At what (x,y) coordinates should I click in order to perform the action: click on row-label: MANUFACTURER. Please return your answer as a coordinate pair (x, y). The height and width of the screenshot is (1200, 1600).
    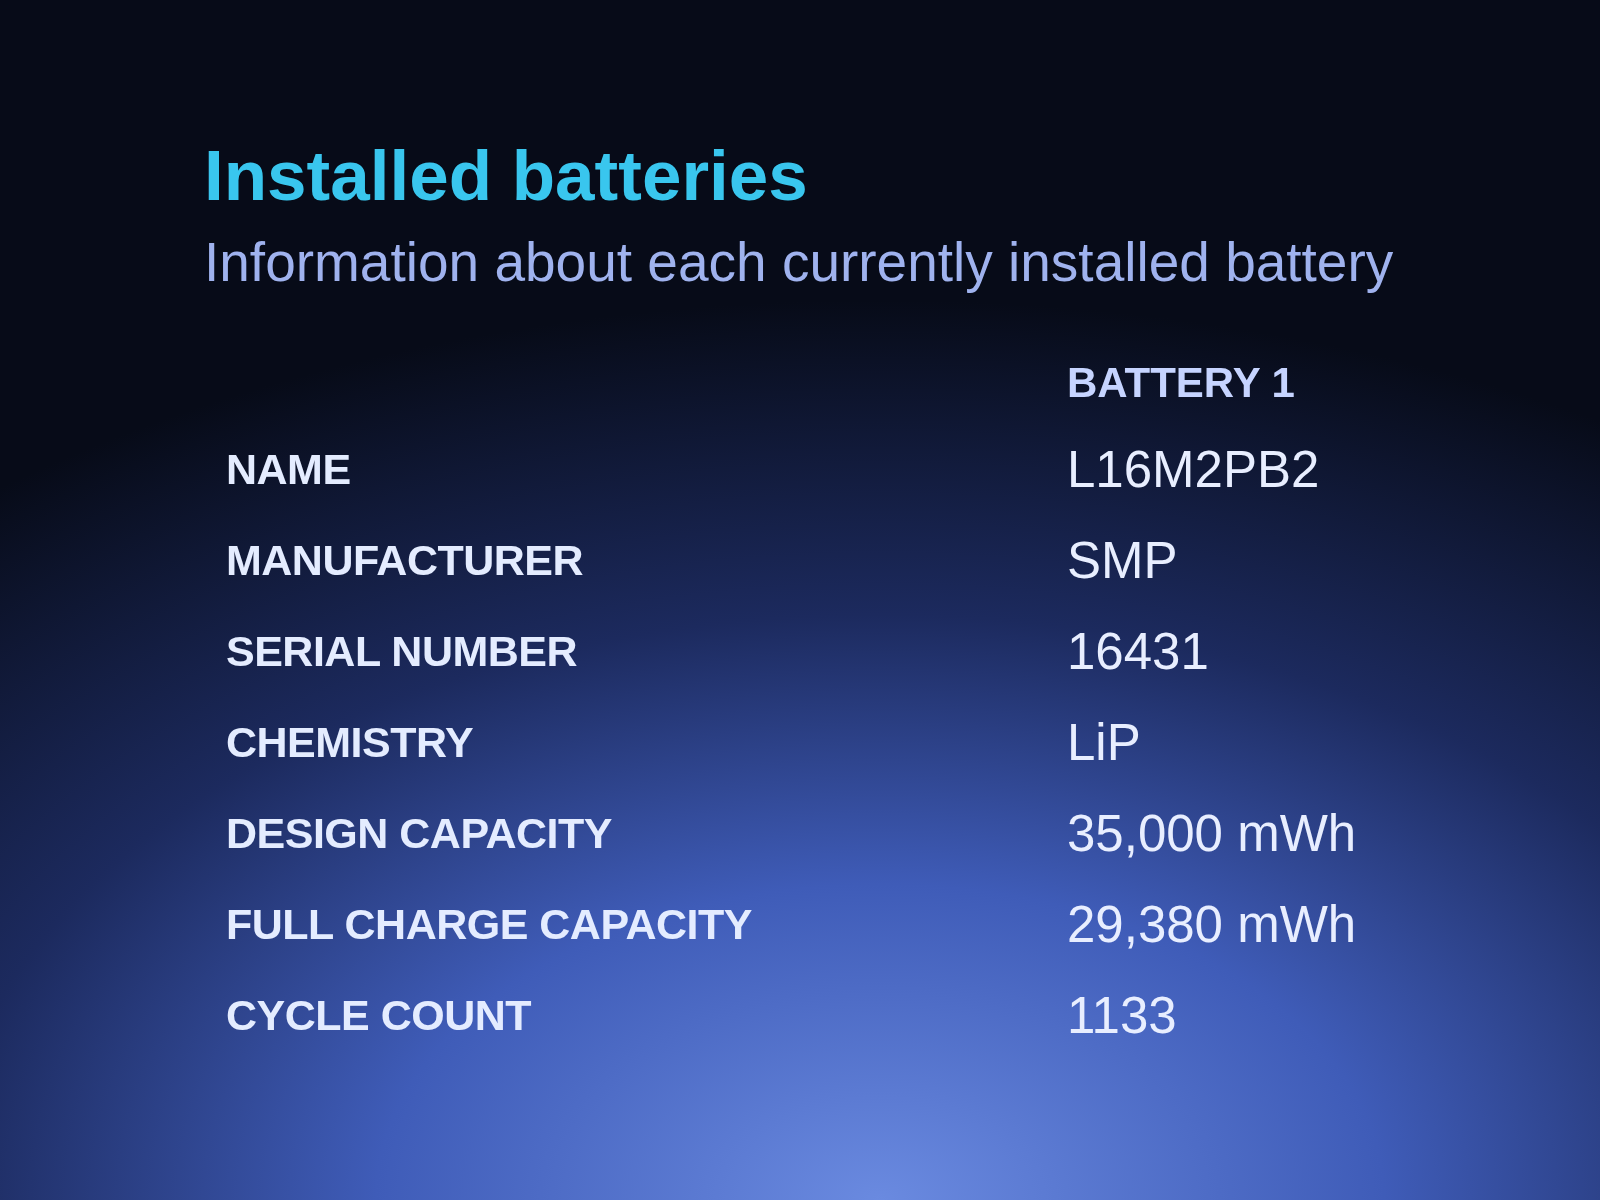
    Looking at the image, I should click on (405, 560).